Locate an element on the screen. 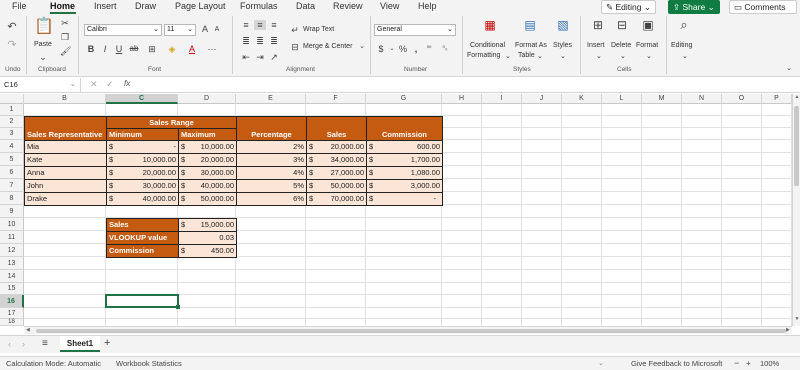 The height and width of the screenshot is (370, 800). font-size-dropdown: 11 ⌄ is located at coordinates (180, 30).